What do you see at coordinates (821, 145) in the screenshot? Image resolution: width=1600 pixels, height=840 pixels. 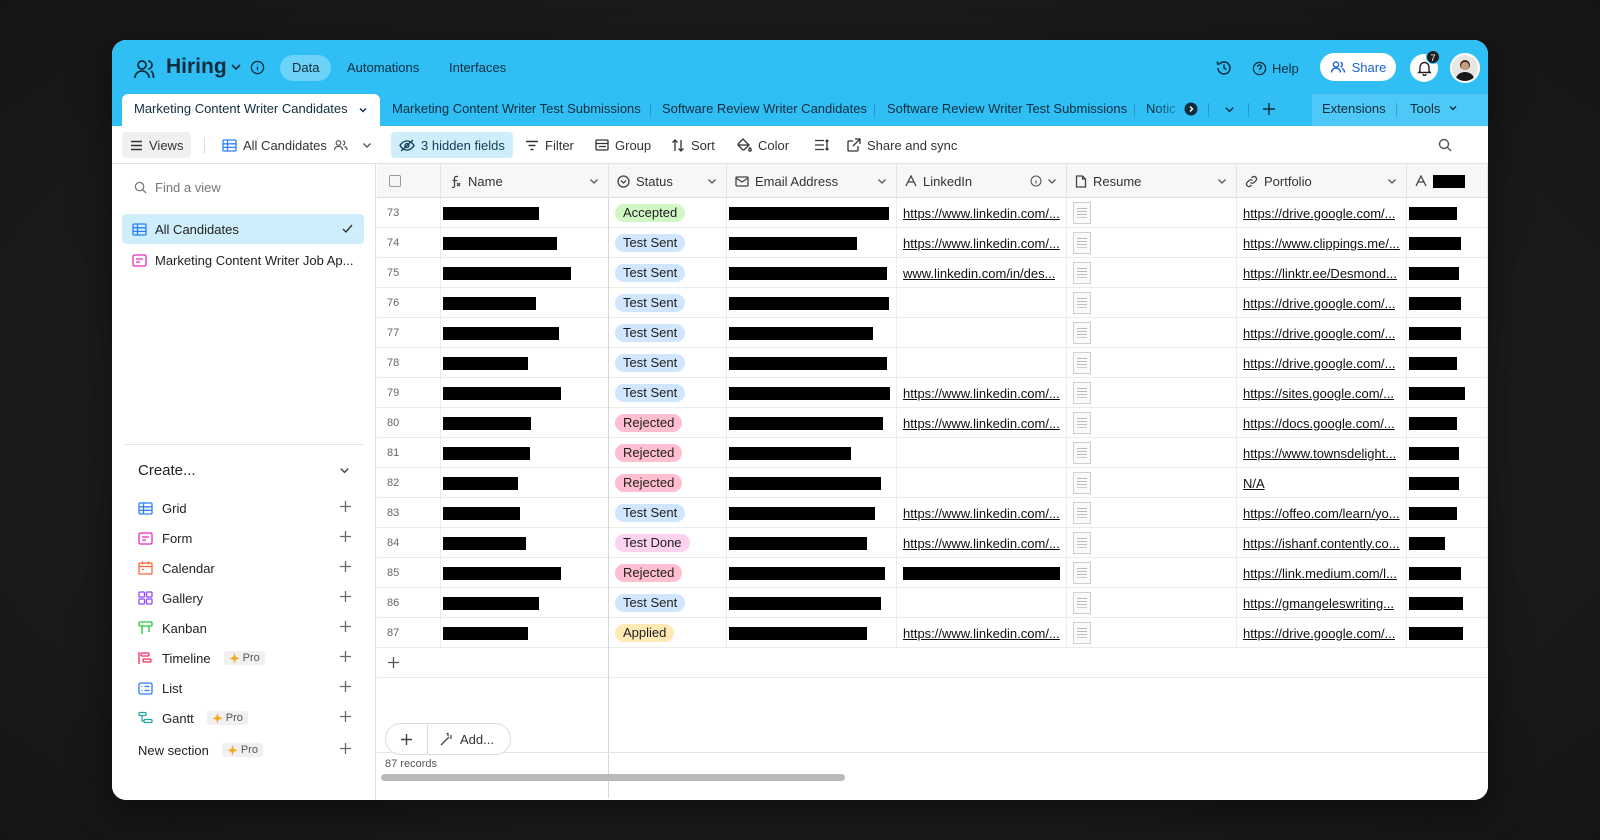 I see `row-height-button` at bounding box center [821, 145].